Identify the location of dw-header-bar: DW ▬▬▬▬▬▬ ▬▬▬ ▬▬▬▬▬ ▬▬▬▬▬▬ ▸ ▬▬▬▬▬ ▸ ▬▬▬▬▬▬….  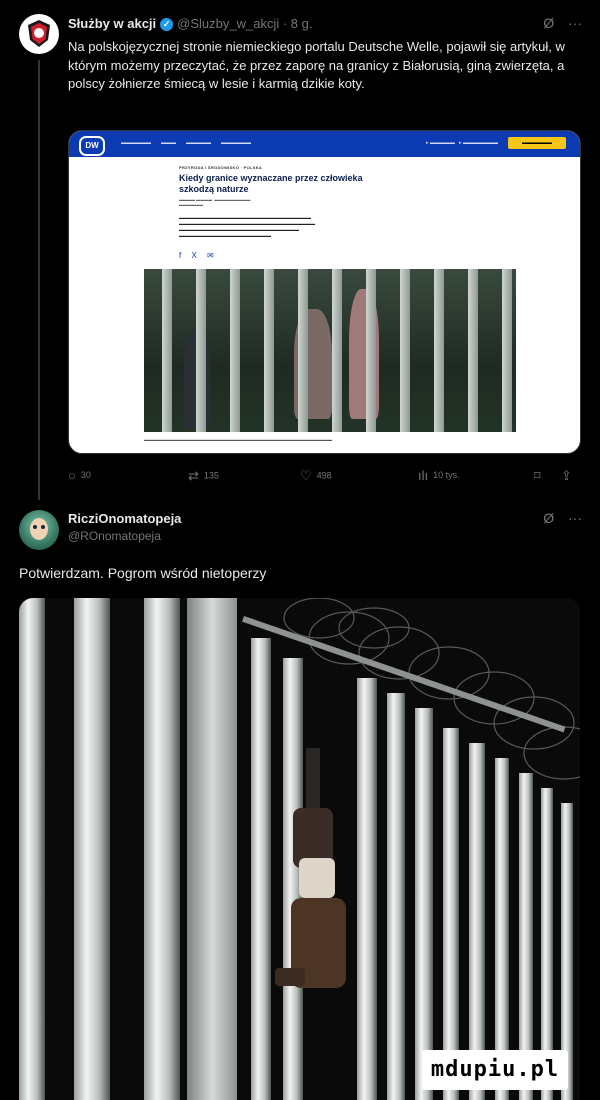
(324, 144).